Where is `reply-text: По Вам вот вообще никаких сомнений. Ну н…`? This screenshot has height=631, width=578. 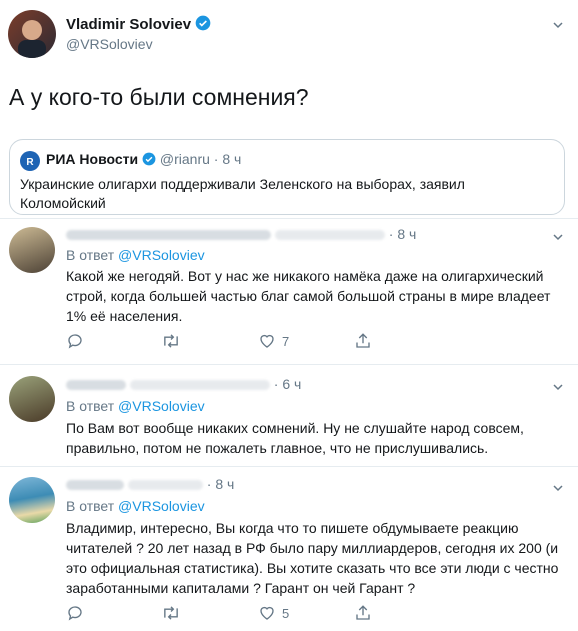 reply-text: По Вам вот вообще никаких сомнений. Ну н… is located at coordinates (295, 438).